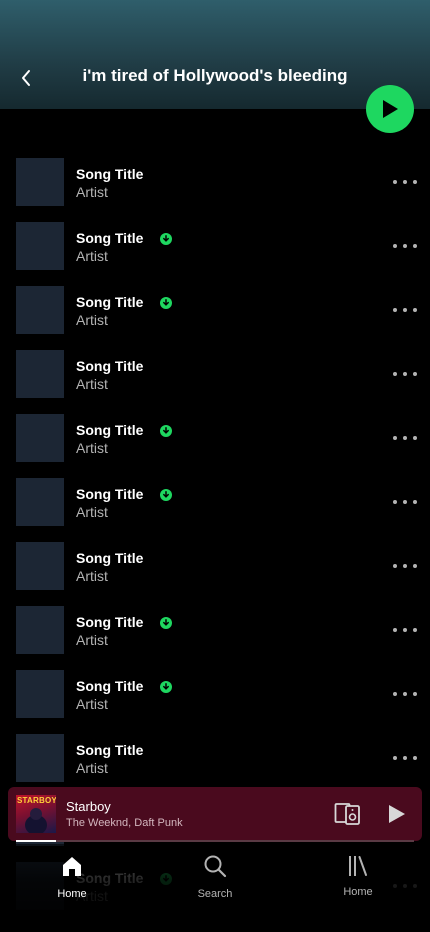 The image size is (430, 932). Describe the element at coordinates (215, 880) in the screenshot. I see `tab-search: Search` at that location.